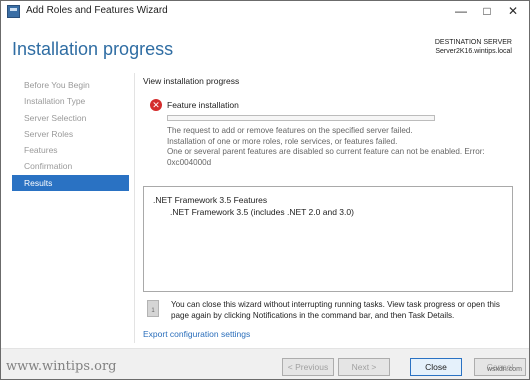 The image size is (530, 380). What do you see at coordinates (196, 334) in the screenshot?
I see `export-configuration-link: Export configuration settings` at bounding box center [196, 334].